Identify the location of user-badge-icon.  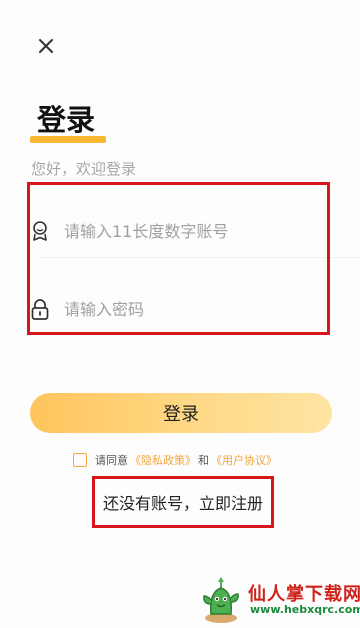
(40, 231).